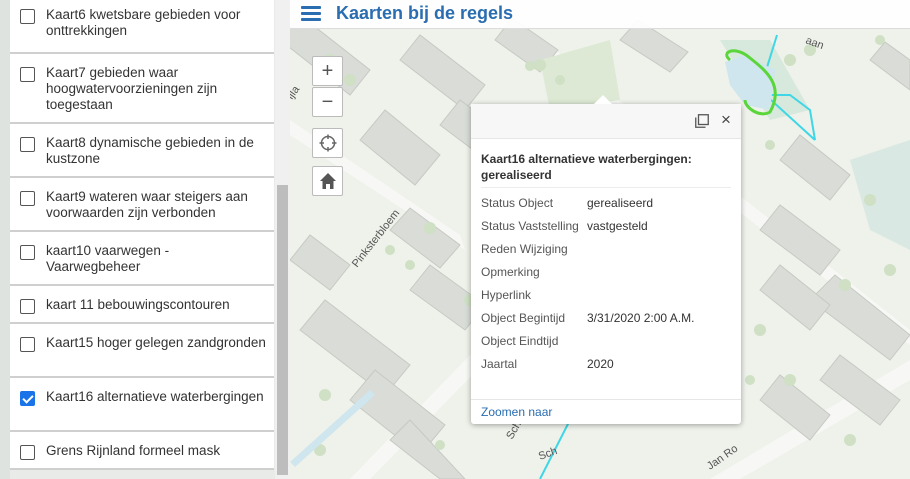  I want to click on map-header: Kaarten bij de regels, so click(600, 14).